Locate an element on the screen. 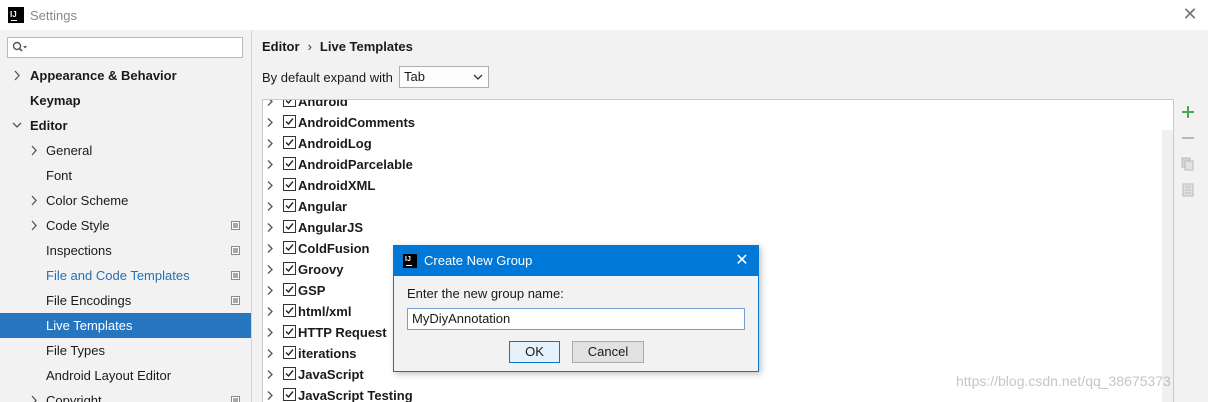 The width and height of the screenshot is (1208, 402). template-group-row: AndroidParcelable is located at coordinates (713, 164).